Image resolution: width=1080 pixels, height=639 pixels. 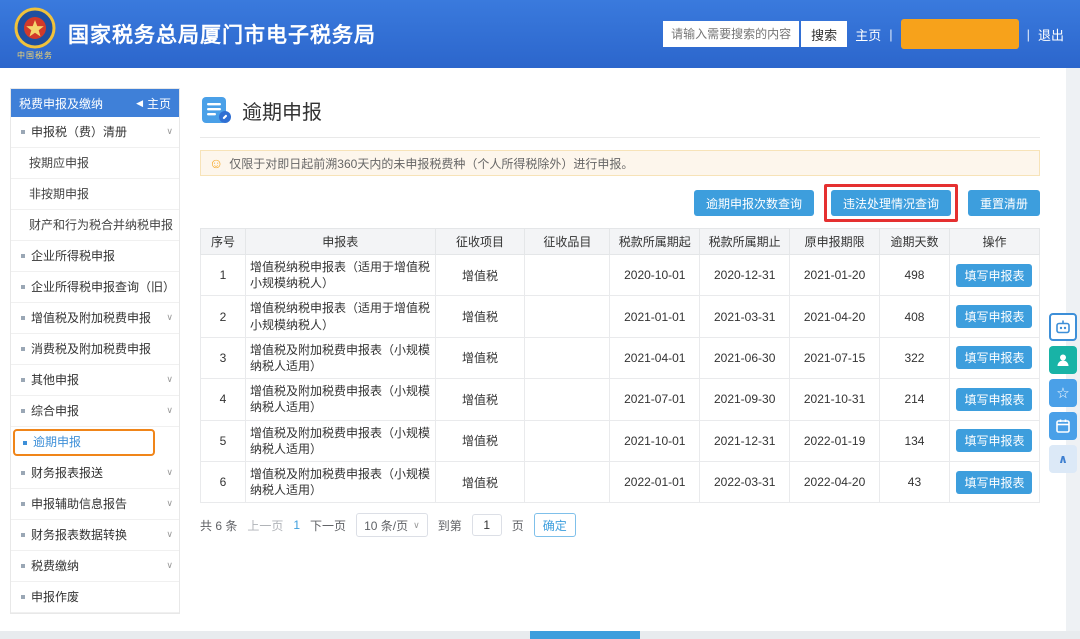 I want to click on sidebar-item-label: 企业所得税申报, so click(x=73, y=255).